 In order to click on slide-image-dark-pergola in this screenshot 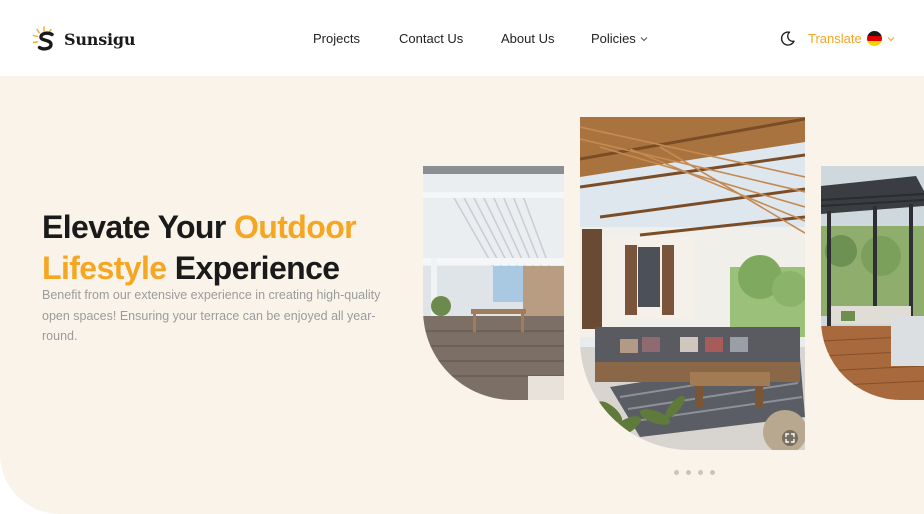, I will do `click(872, 283)`.